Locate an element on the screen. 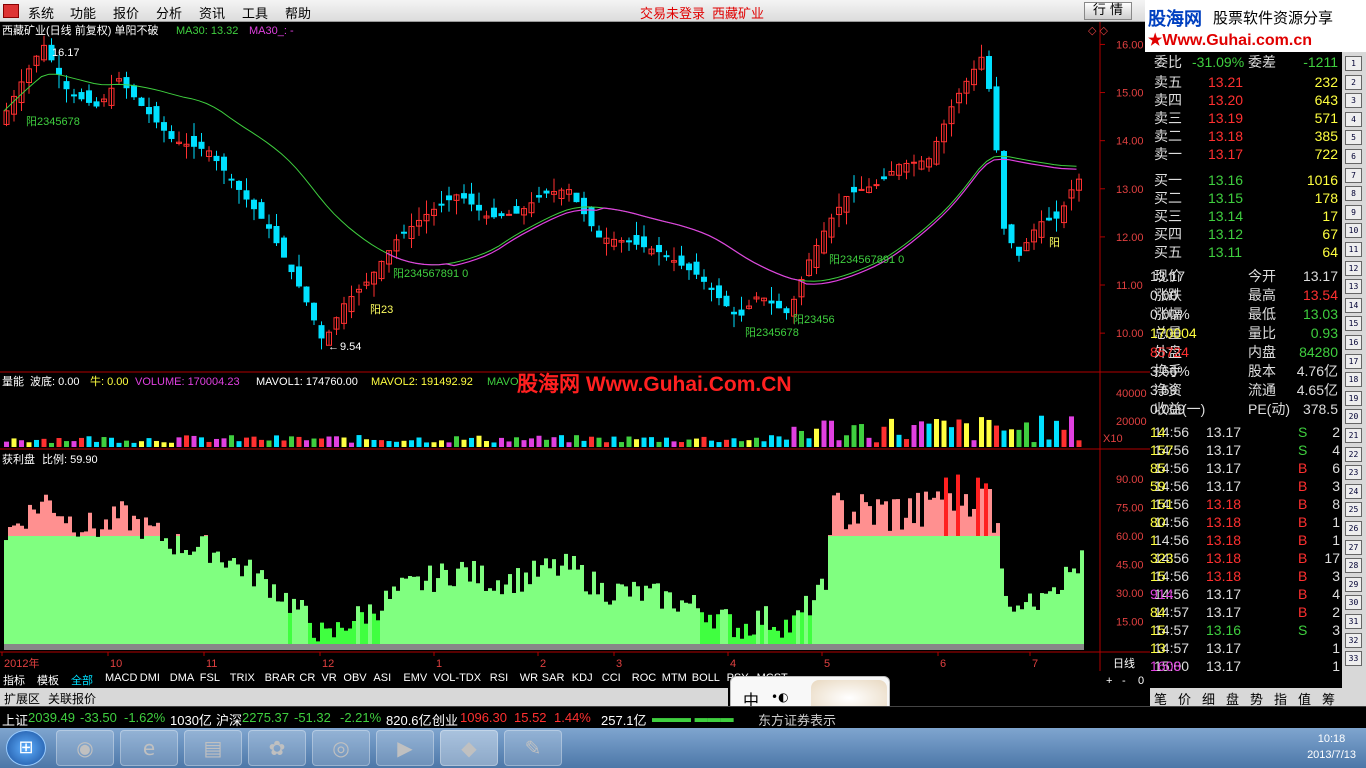  tool-button: 9 is located at coordinates (1353, 212).